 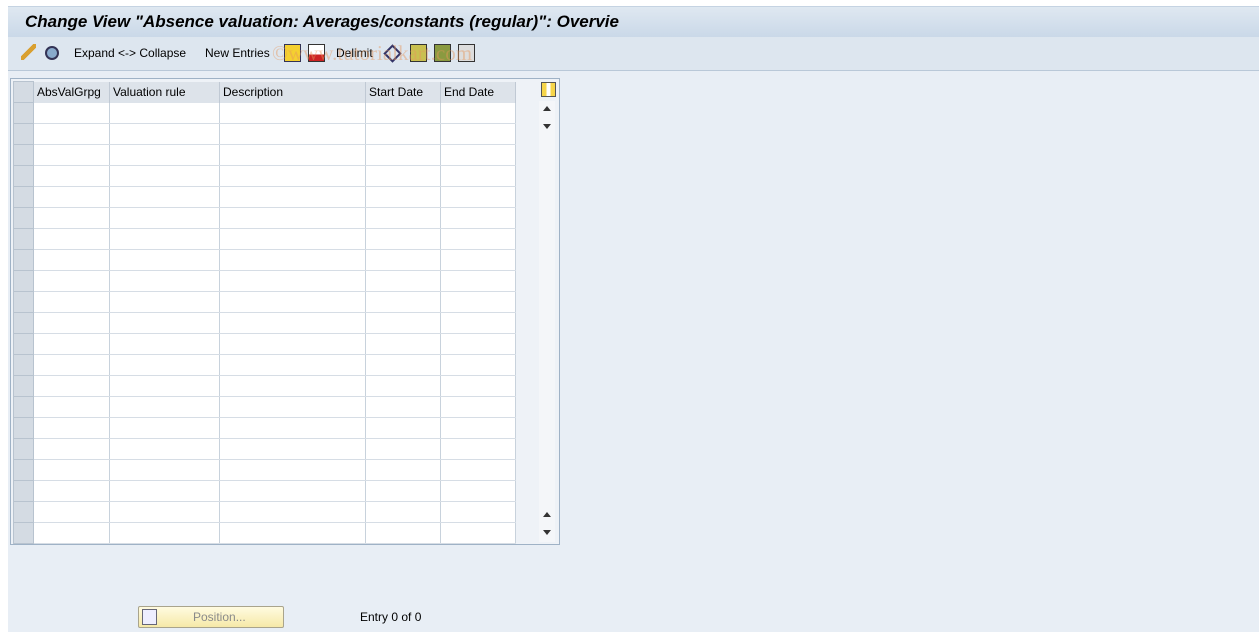 I want to click on select-all-cell, so click(x=23, y=92).